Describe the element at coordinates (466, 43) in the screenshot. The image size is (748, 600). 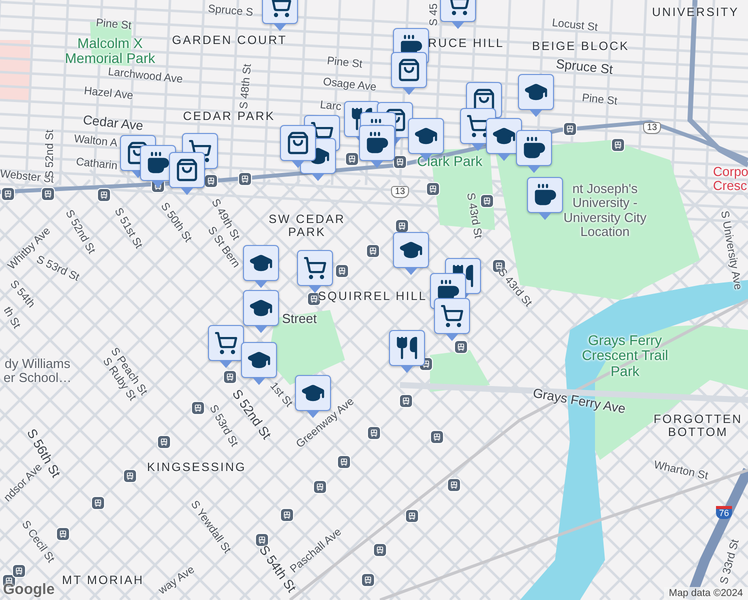
I see `neighborhood-label: RUCE HILL` at that location.